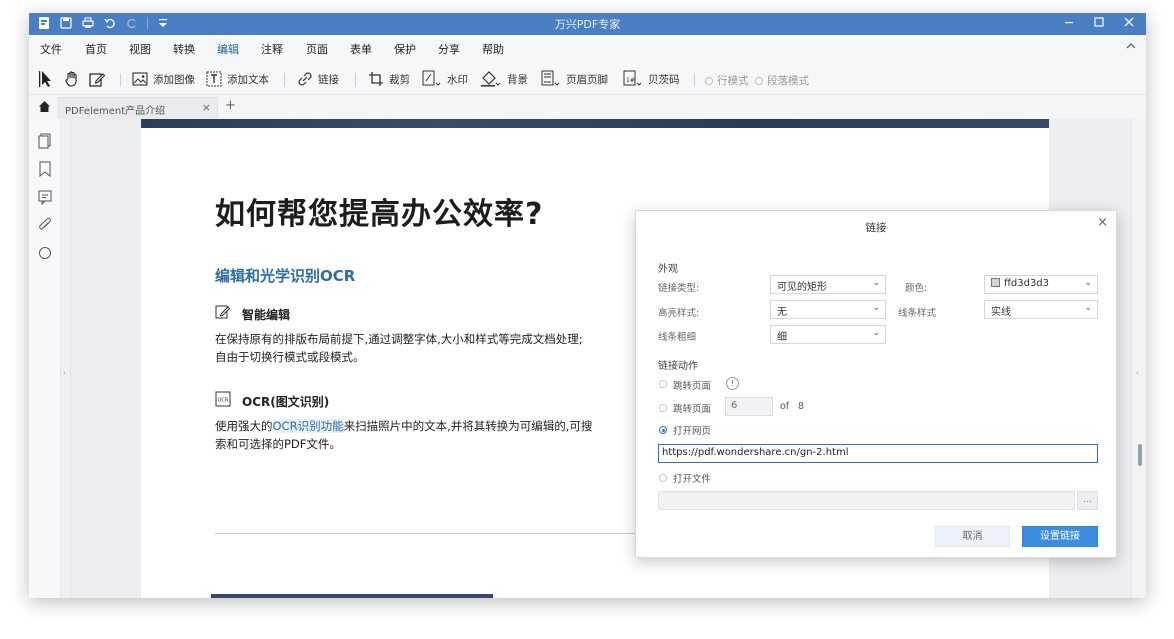 This screenshot has height=639, width=1174. Describe the element at coordinates (759, 80) in the screenshot. I see `paragraph-mode-radio` at that location.